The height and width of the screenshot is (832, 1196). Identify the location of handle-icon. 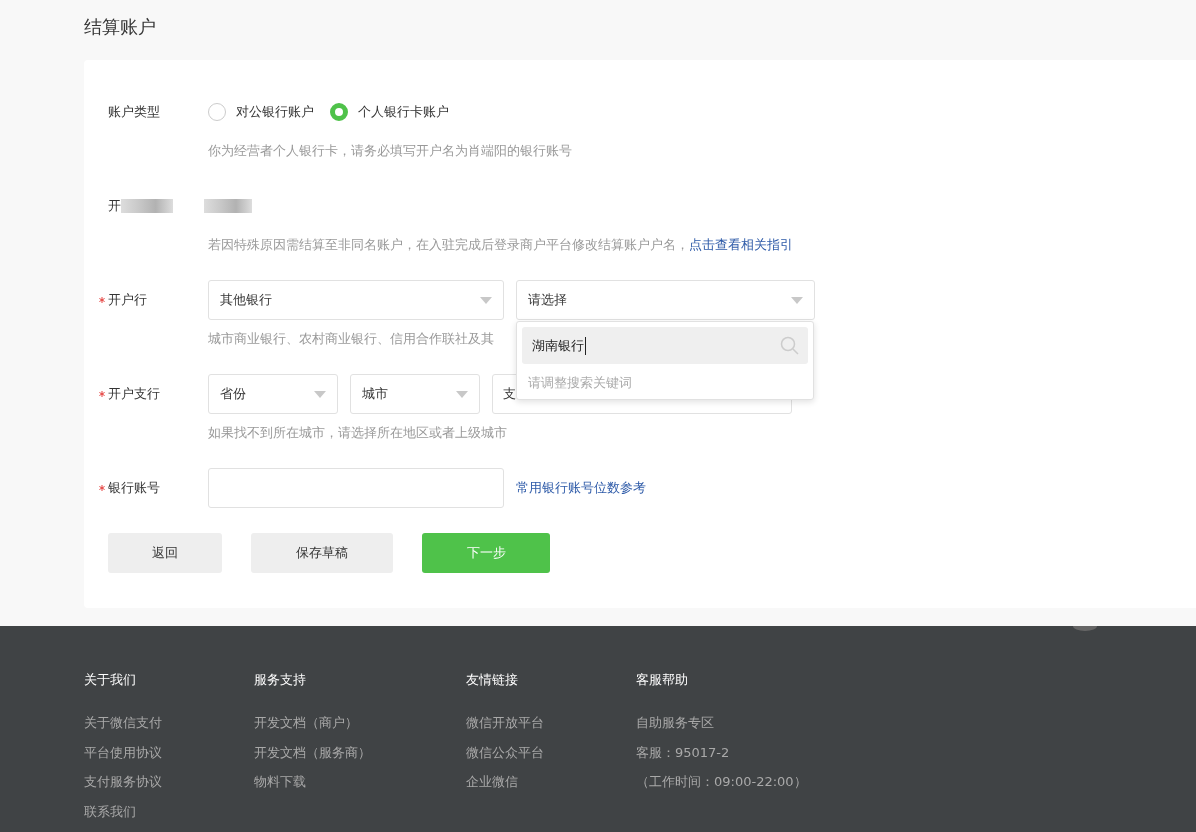
(1085, 628).